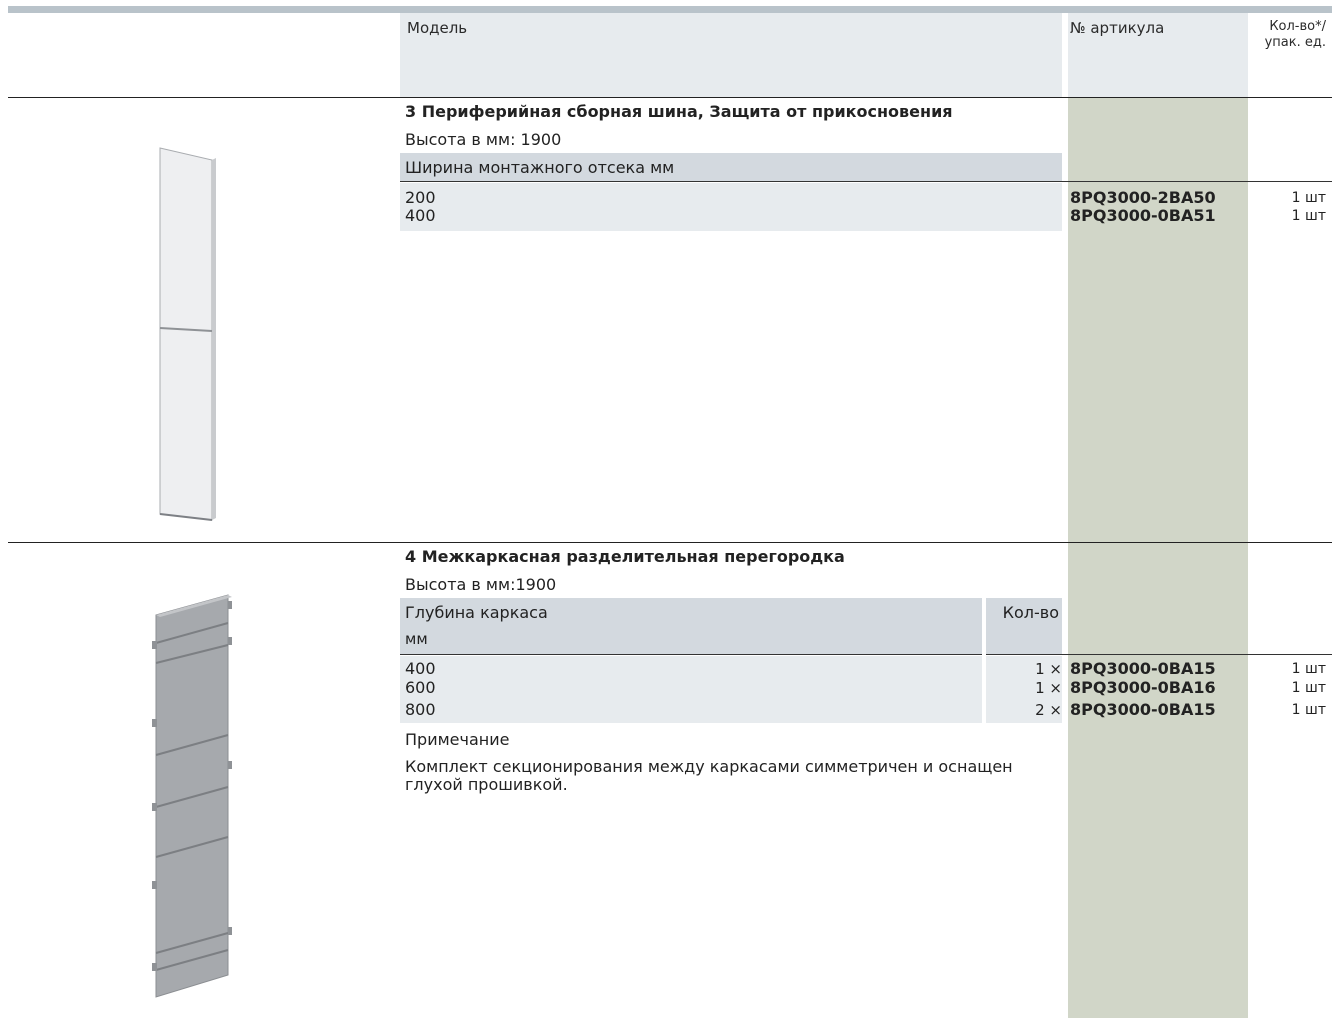 Image resolution: width=1340 pixels, height=1018 pixels. What do you see at coordinates (1143, 687) in the screenshot?
I see `article-number: 8PQ3000-0BA16` at bounding box center [1143, 687].